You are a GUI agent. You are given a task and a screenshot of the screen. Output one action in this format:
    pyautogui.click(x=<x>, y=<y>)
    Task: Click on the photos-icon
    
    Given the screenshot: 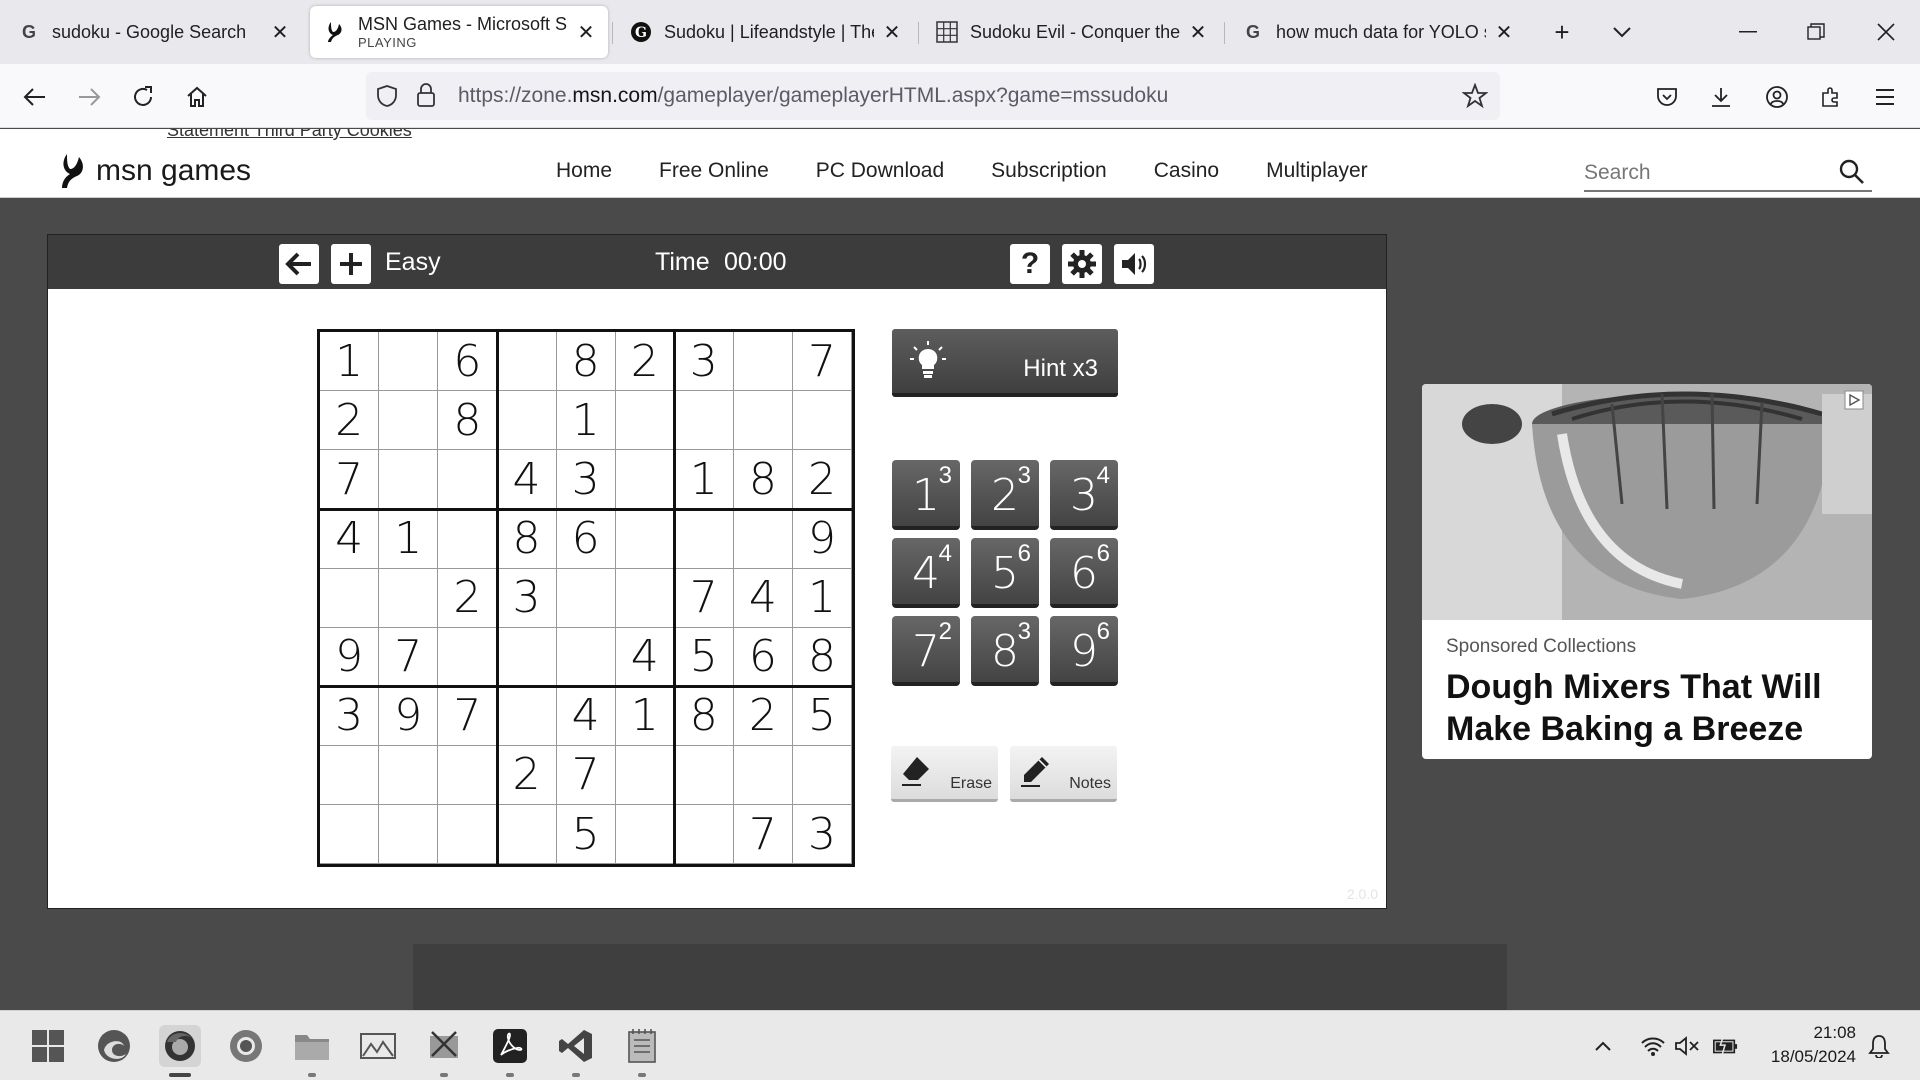 What is the action you would take?
    pyautogui.click(x=378, y=1046)
    